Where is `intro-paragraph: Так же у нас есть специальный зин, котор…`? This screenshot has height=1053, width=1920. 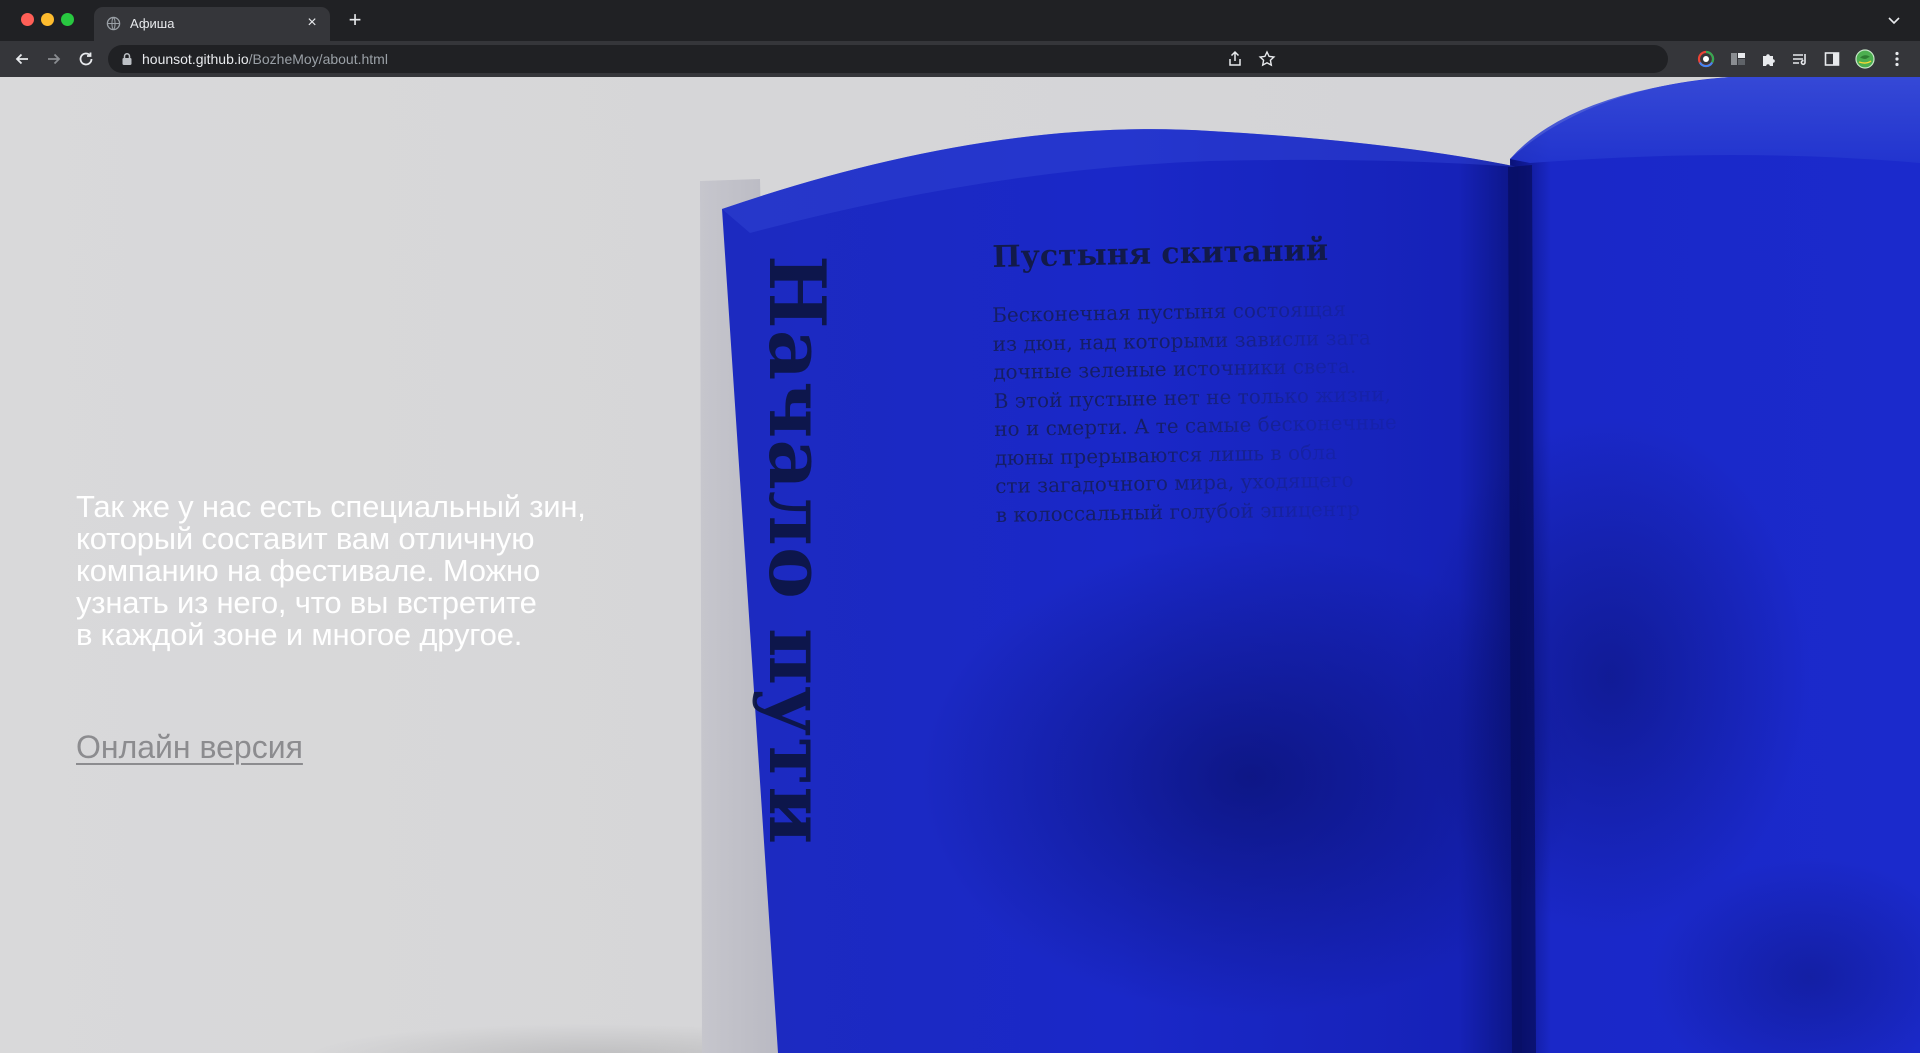
intro-paragraph: Так же у нас есть специальный зин, котор… is located at coordinates (376, 571).